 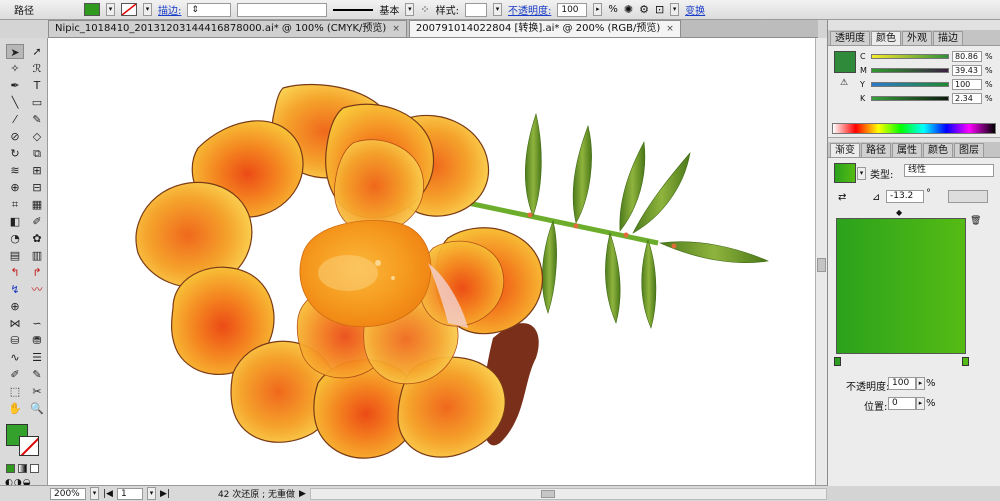 I want to click on zoom-dropdown: ▾, so click(x=94, y=493).